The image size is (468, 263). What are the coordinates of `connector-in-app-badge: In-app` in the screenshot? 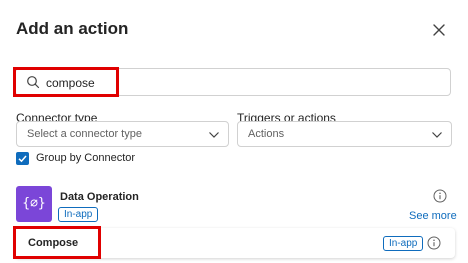 It's located at (78, 214).